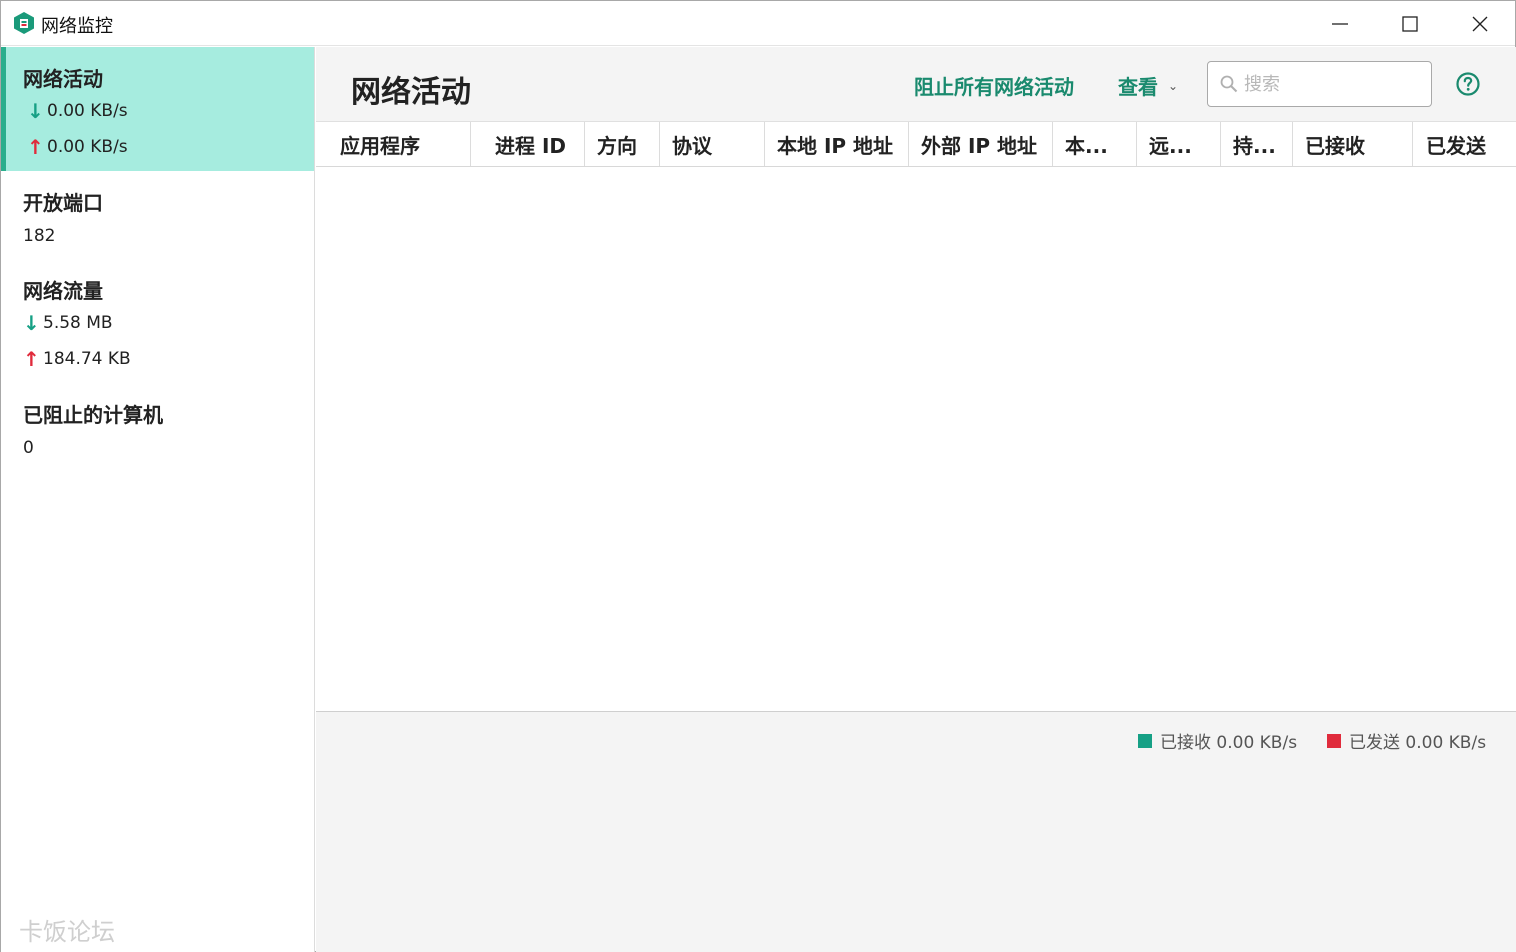 The height and width of the screenshot is (952, 1516). I want to click on title-bar: 网络监控, so click(758, 23).